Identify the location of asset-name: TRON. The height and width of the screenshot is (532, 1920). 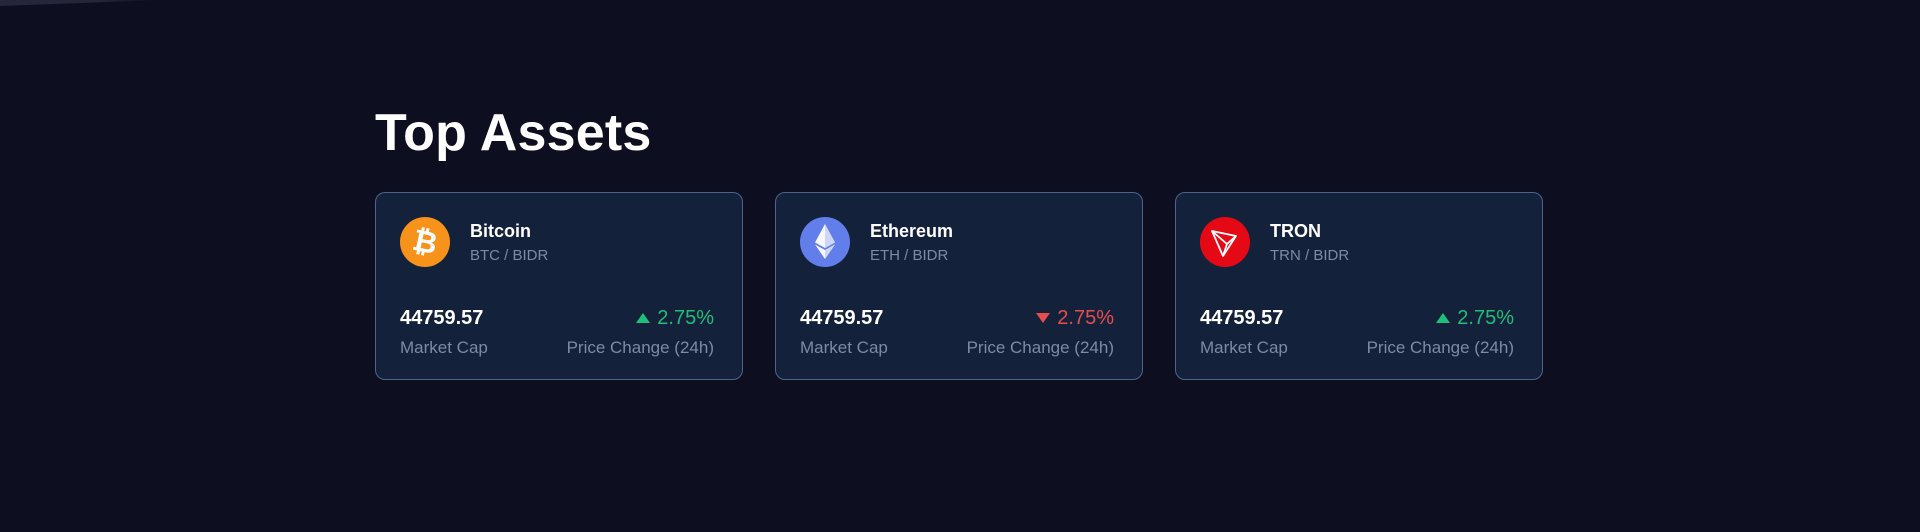
(1295, 231).